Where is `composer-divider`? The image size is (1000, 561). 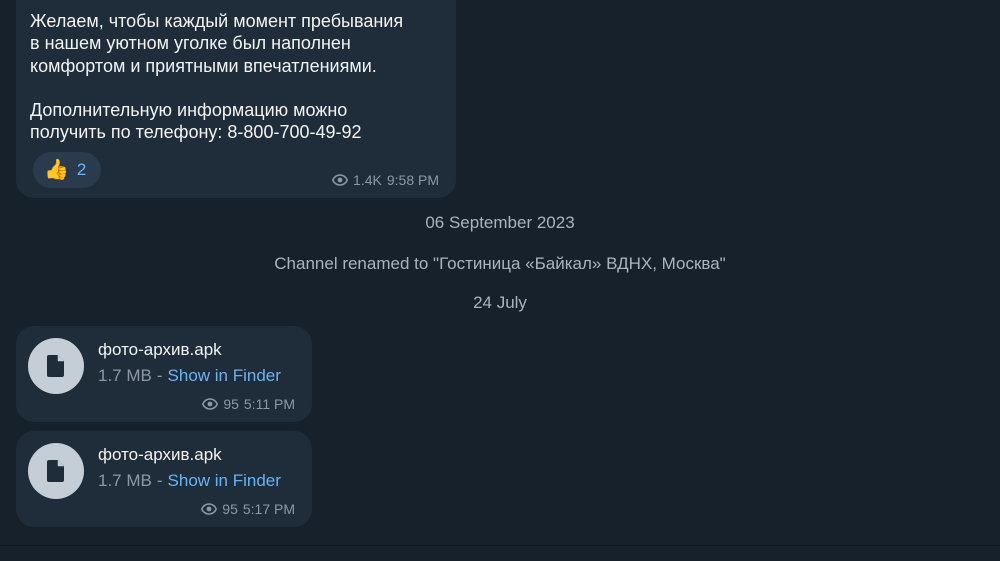
composer-divider is located at coordinates (500, 553).